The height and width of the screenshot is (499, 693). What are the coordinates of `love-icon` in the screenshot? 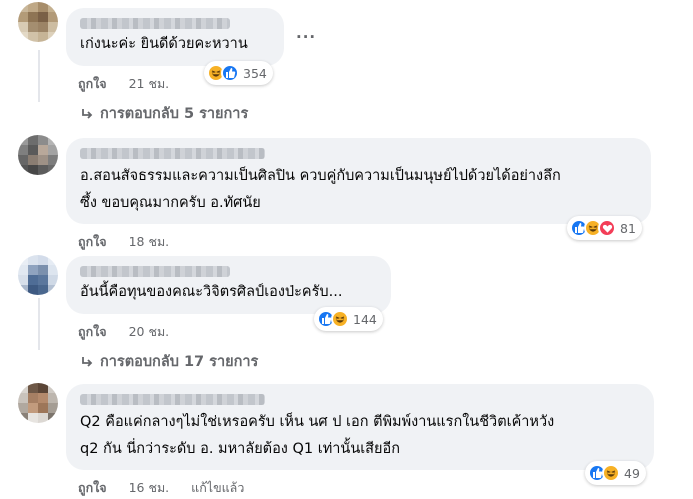 It's located at (607, 228).